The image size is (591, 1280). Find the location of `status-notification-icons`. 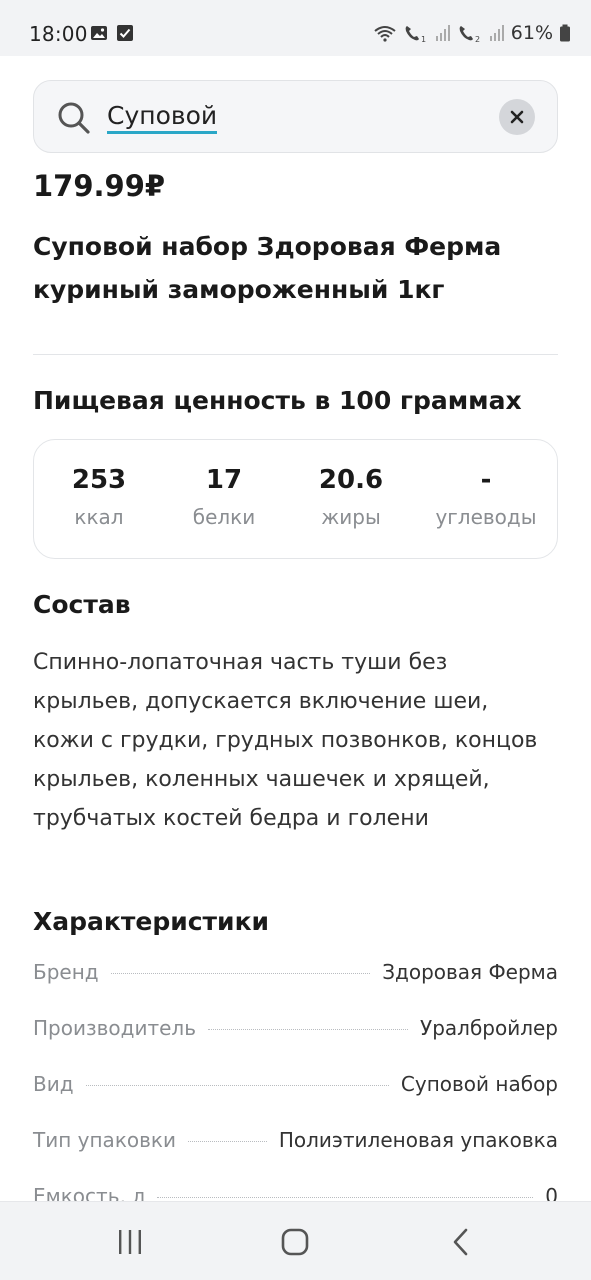

status-notification-icons is located at coordinates (112, 33).